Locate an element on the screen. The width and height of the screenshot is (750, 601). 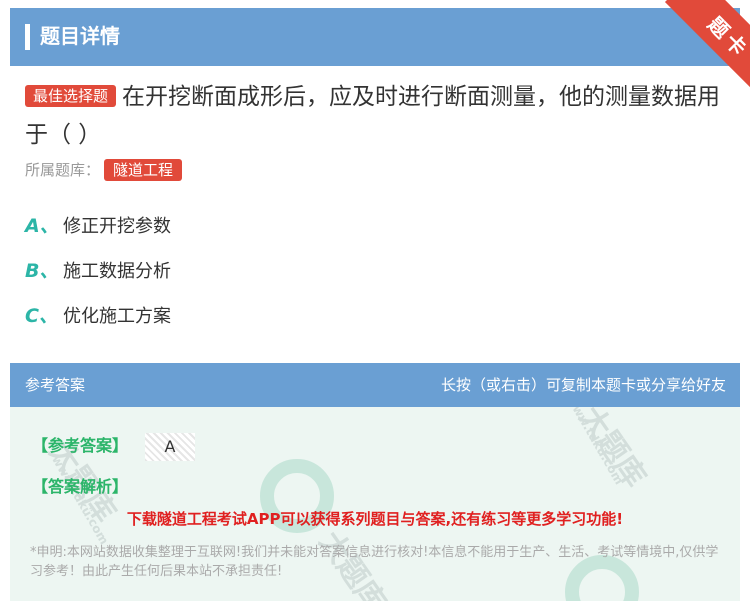
answer-value: A is located at coordinates (170, 447).